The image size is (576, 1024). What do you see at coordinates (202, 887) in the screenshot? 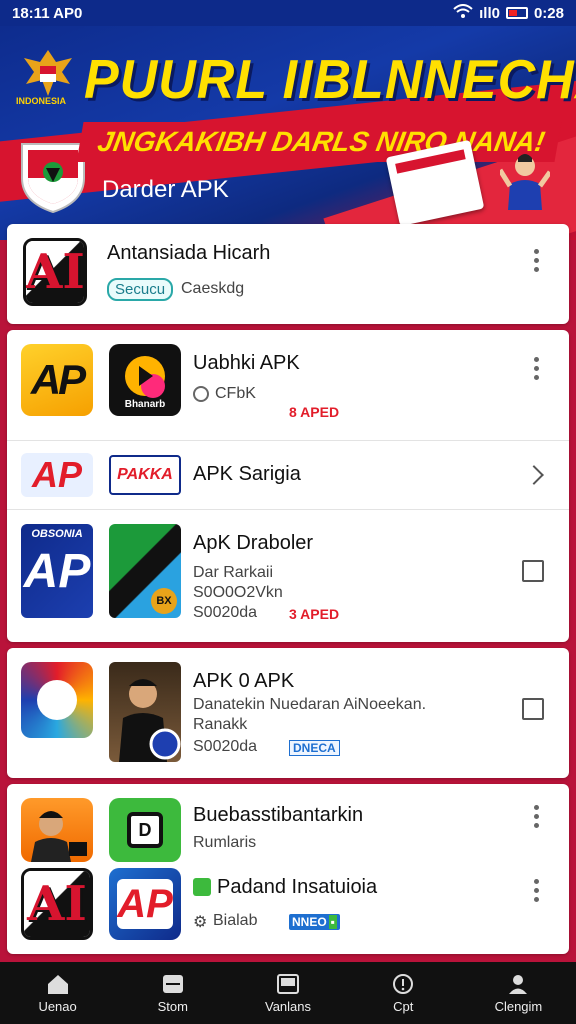
I see `green-tag-icon` at bounding box center [202, 887].